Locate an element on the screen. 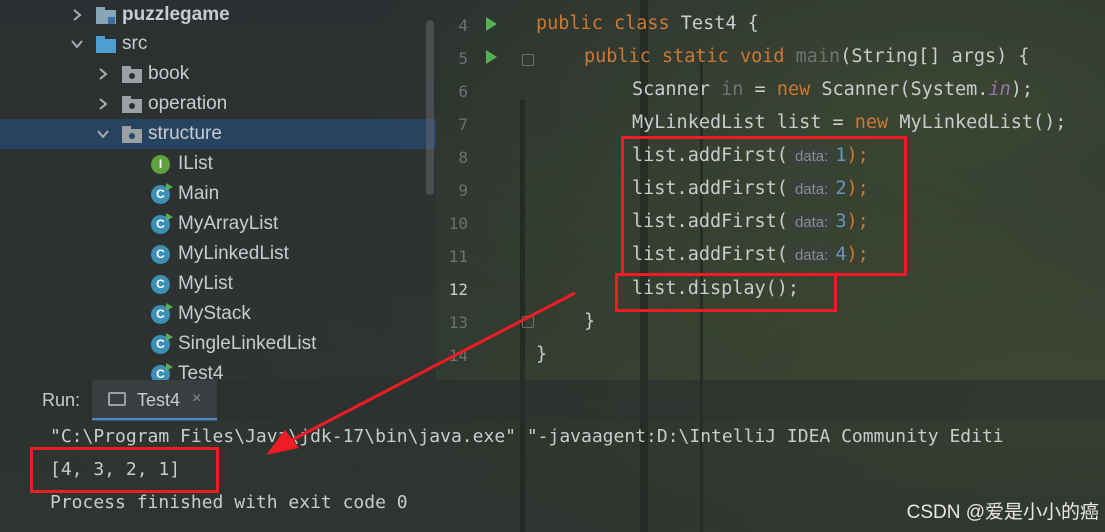 The height and width of the screenshot is (532, 1105). annotation-arrow is located at coordinates (421, 373).